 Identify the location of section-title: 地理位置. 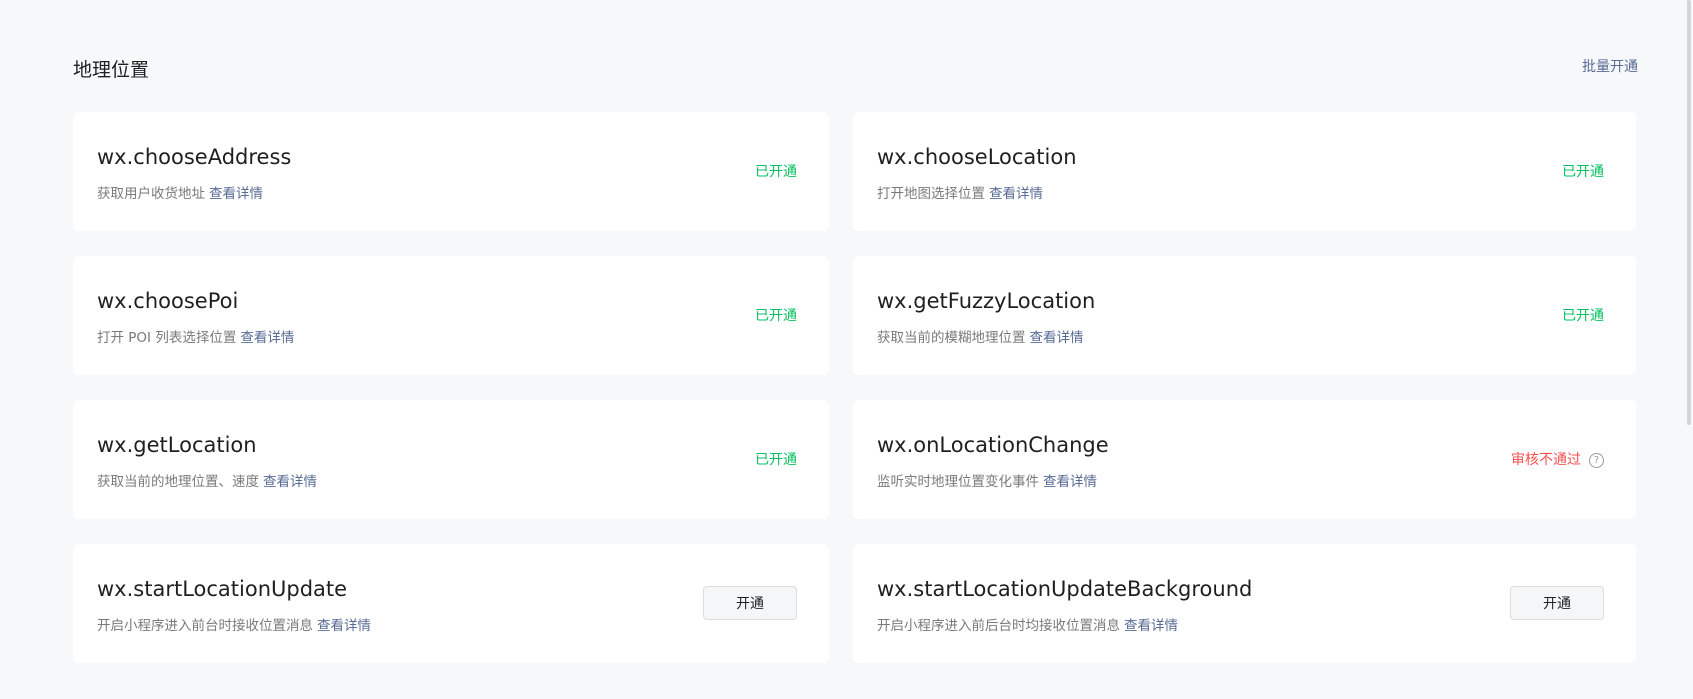
(111, 70).